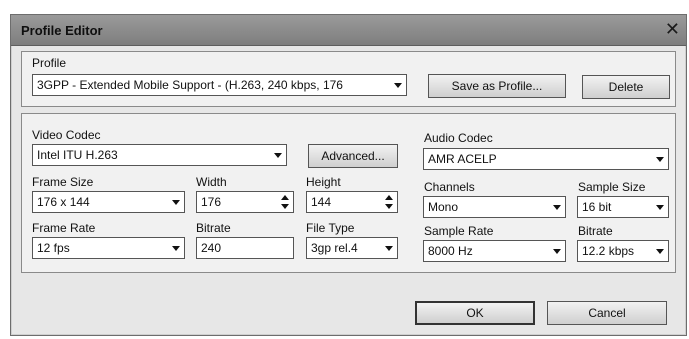 This screenshot has height=339, width=689. What do you see at coordinates (352, 248) in the screenshot?
I see `file-type-dropdown: 3gp rel.4` at bounding box center [352, 248].